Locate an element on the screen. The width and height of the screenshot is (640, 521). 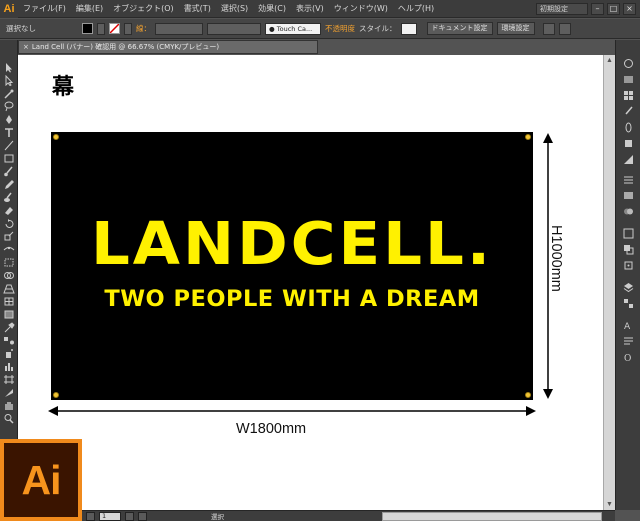
paintbrush-tool-icon is located at coordinates (9, 169).